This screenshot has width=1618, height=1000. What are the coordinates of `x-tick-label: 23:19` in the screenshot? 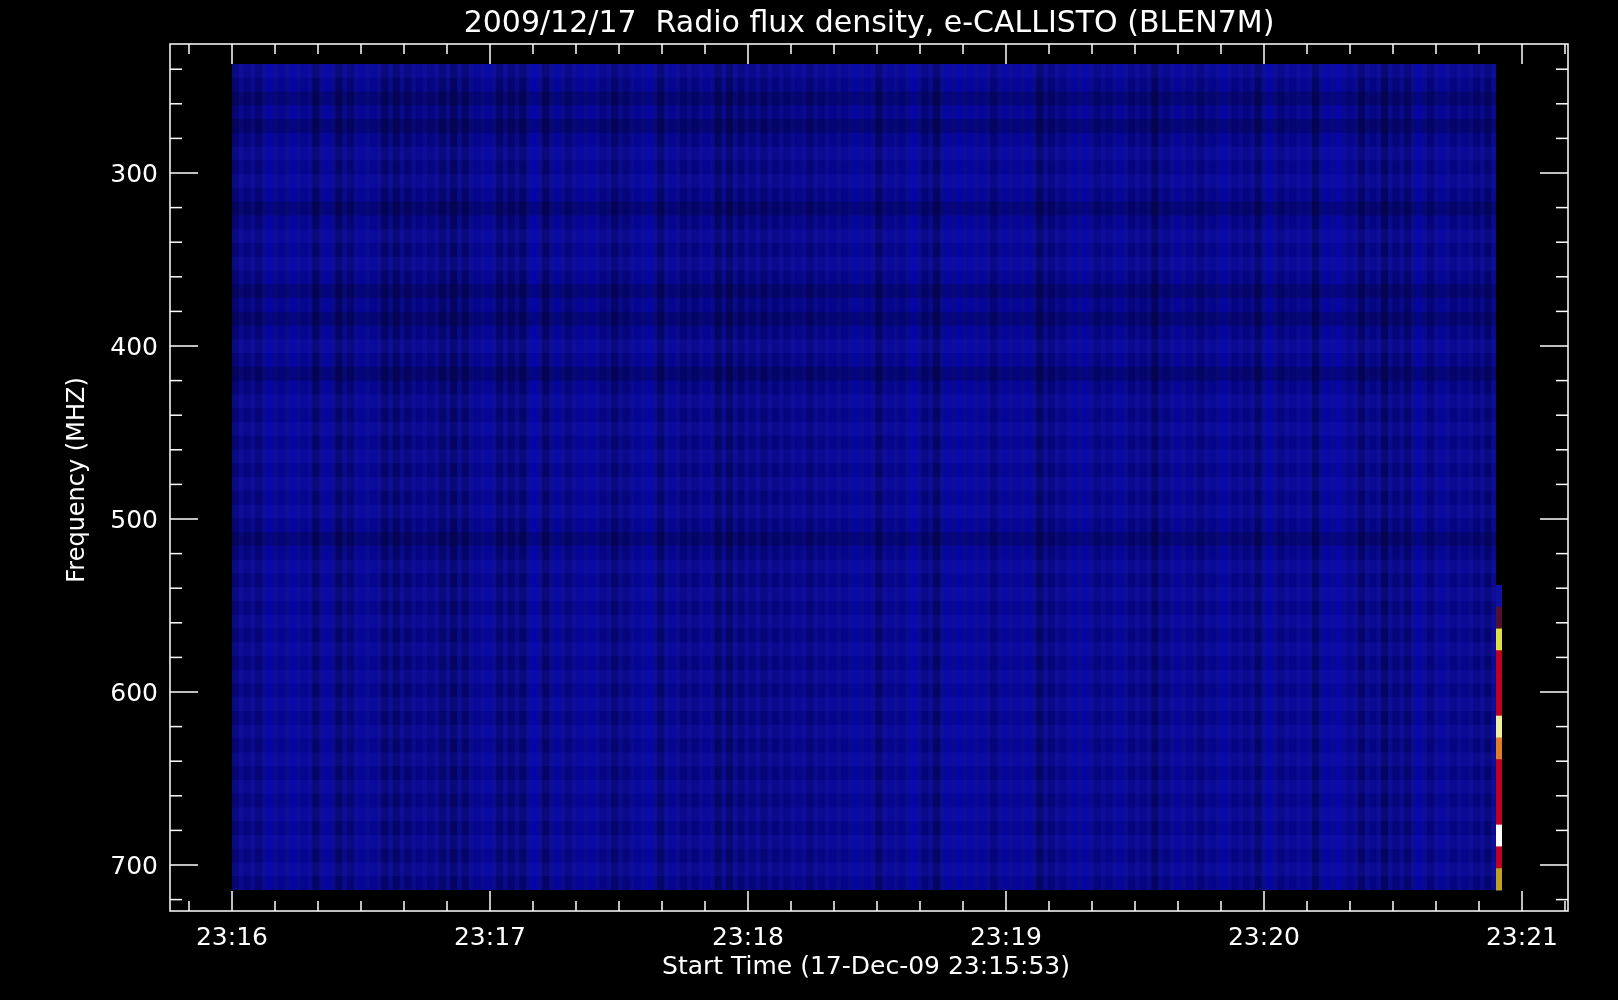 It's located at (1006, 936).